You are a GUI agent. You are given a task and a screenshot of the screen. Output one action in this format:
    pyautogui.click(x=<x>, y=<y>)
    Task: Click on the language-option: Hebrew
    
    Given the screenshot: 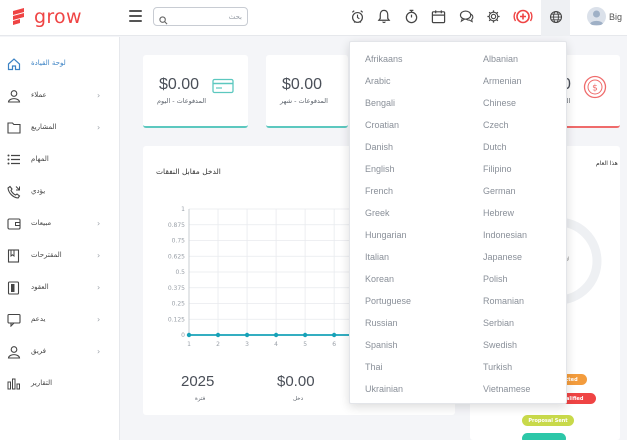 What is the action you would take?
    pyautogui.click(x=498, y=213)
    